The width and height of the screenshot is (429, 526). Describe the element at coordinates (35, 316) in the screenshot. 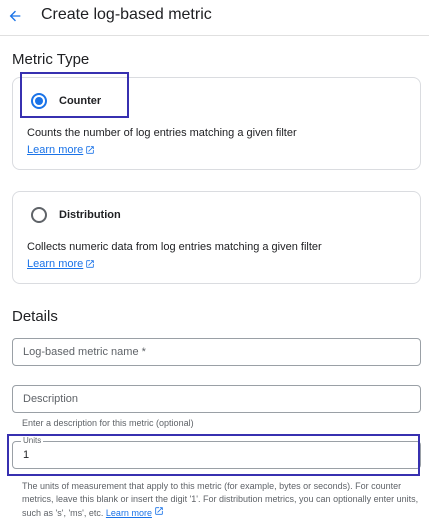

I see `details-heading: Details` at that location.